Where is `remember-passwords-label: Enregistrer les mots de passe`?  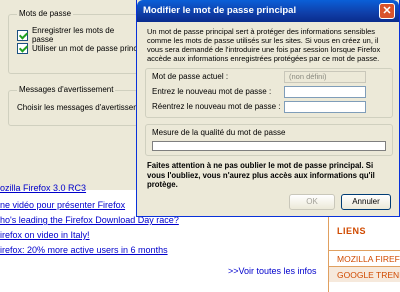 remember-passwords-label: Enregistrer les mots de passe is located at coordinates (73, 35).